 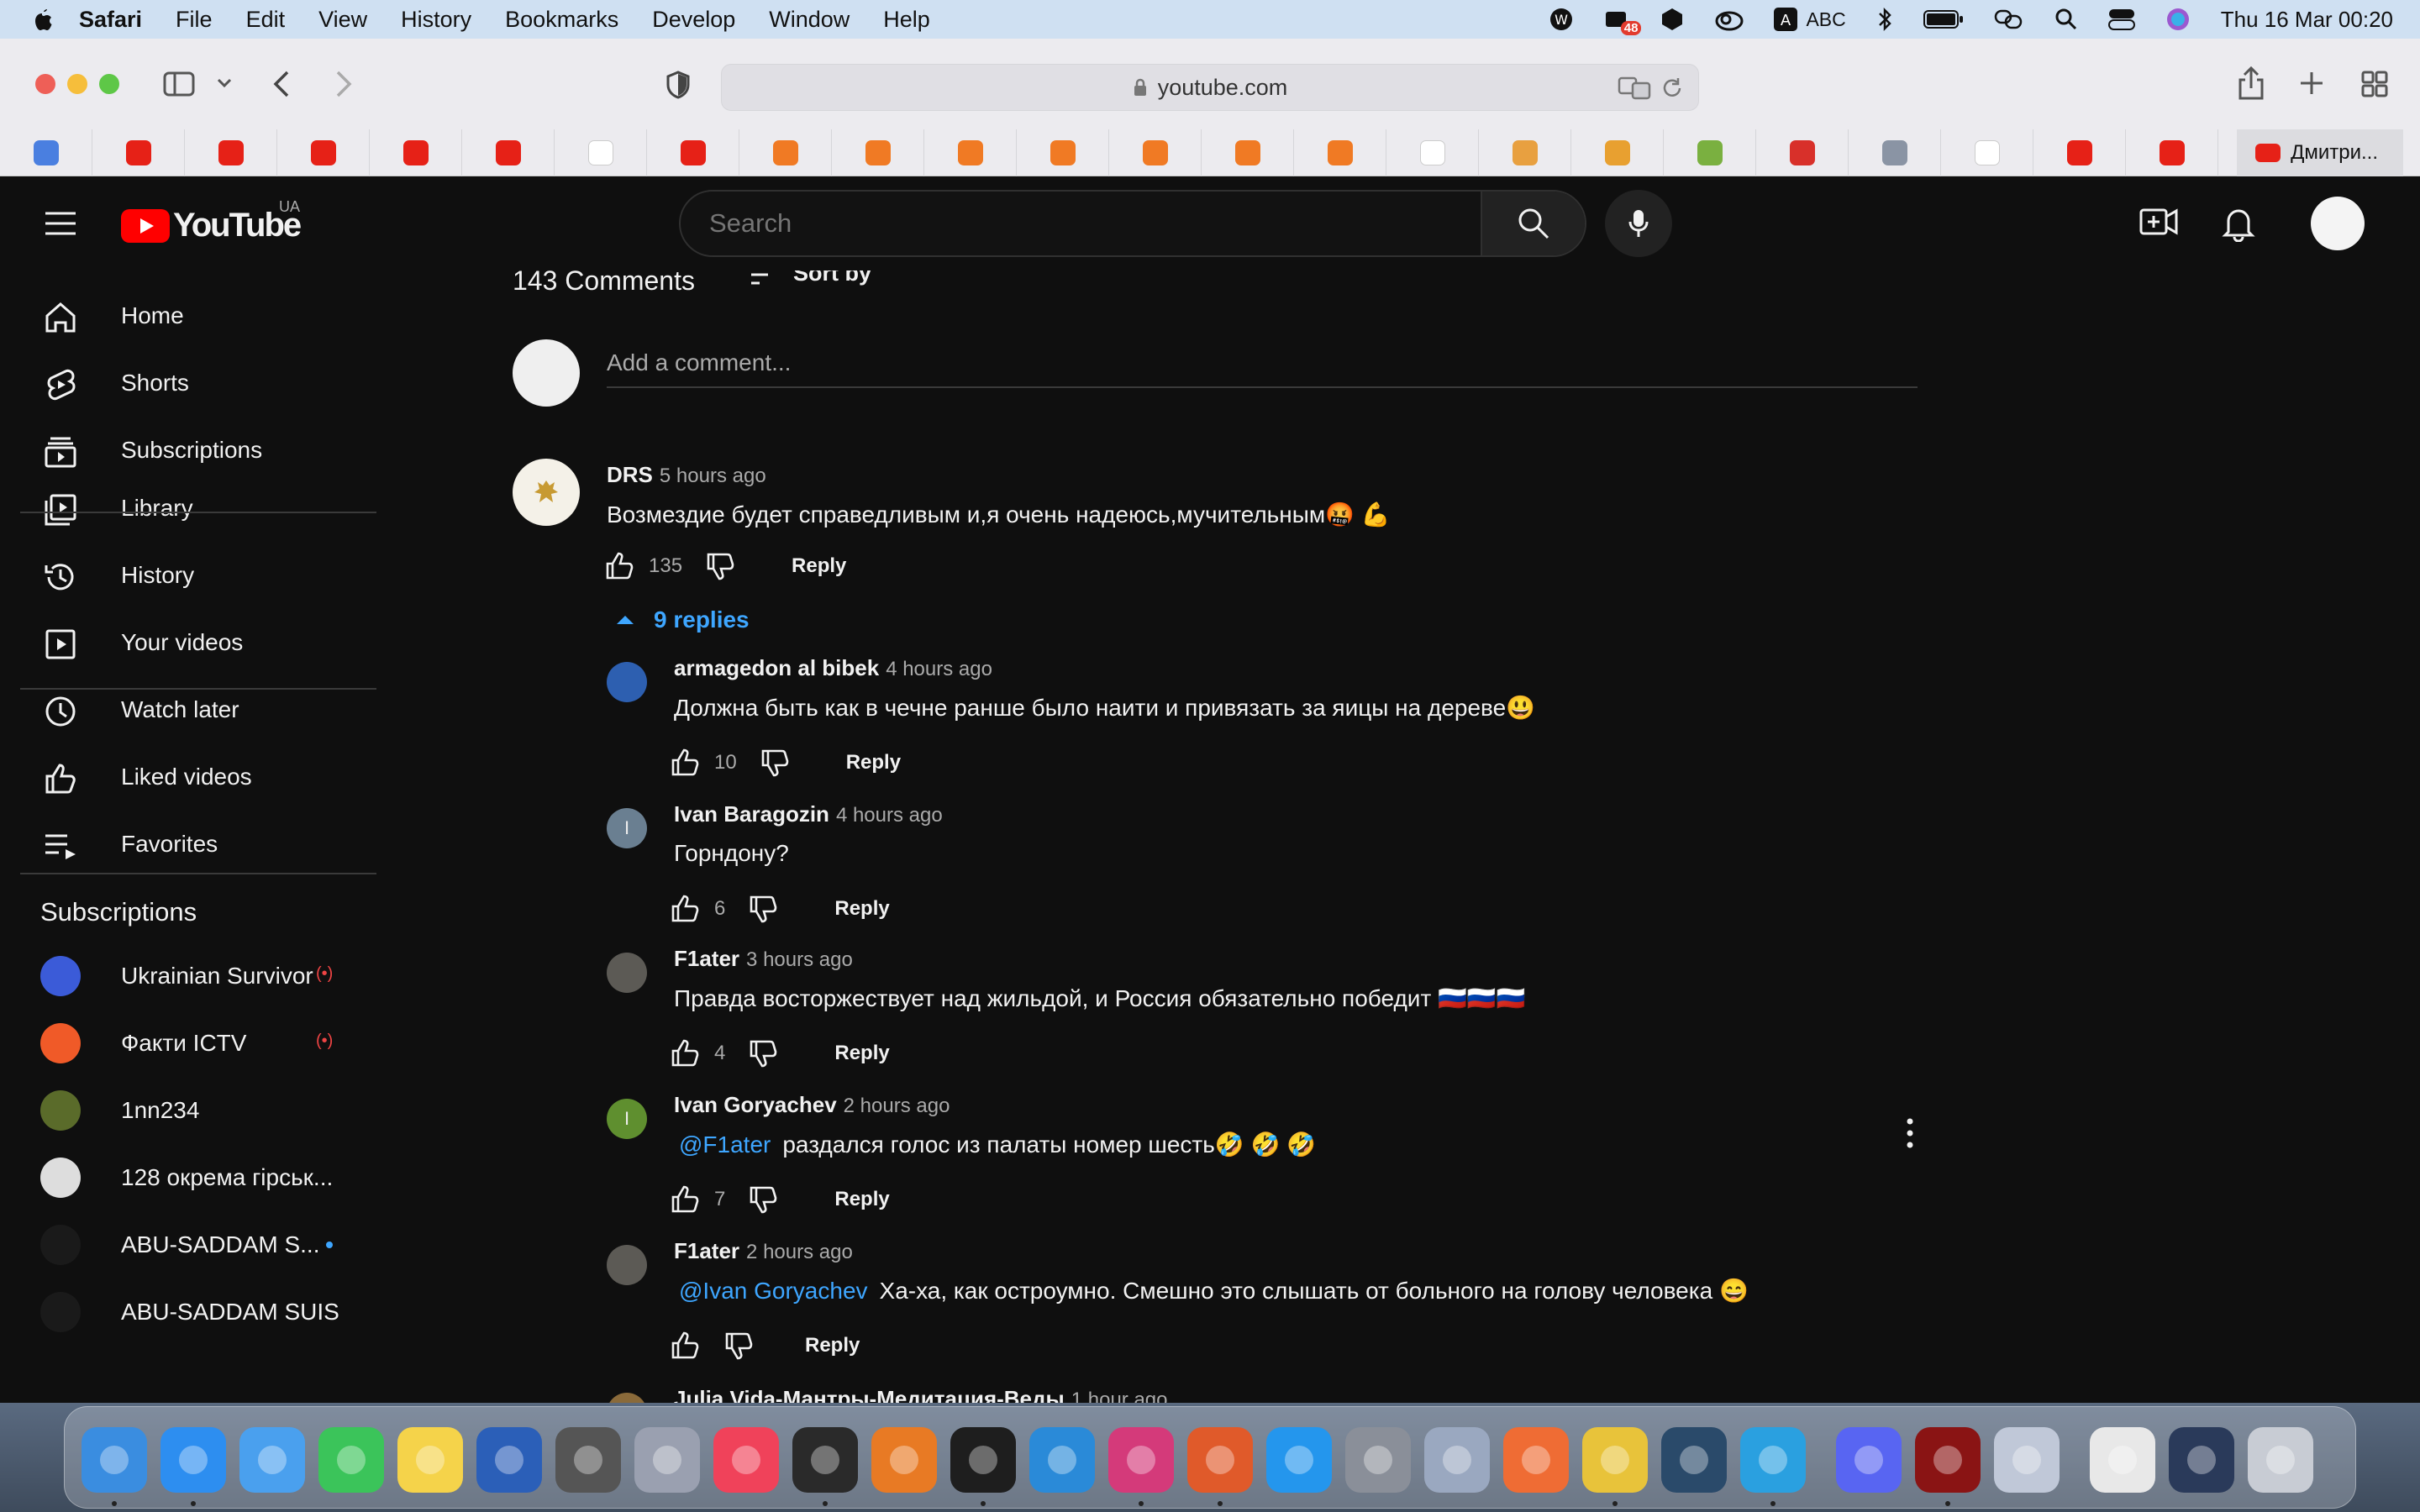 I want to click on mention-link: @F1ater, so click(x=725, y=1144).